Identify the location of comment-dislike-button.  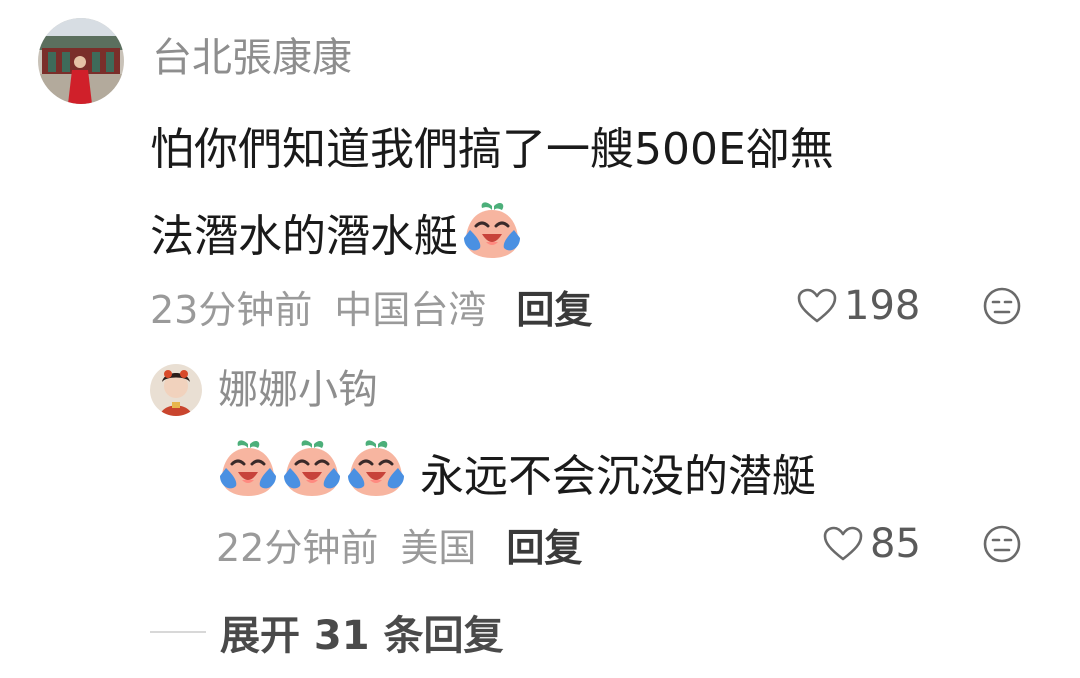
(1002, 306).